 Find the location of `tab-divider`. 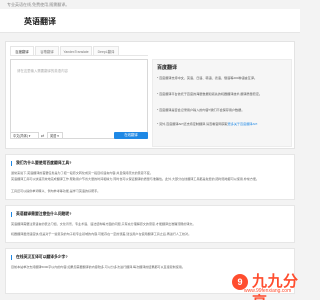

tab-divider is located at coordinates (79, 55).